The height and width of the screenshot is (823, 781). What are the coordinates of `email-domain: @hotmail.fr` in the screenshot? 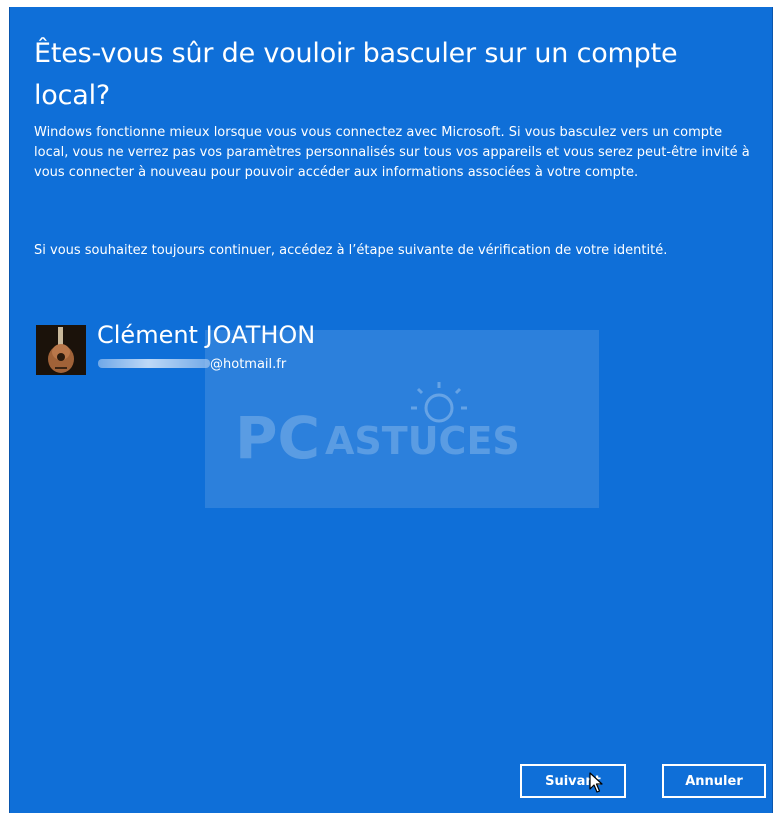 It's located at (248, 364).